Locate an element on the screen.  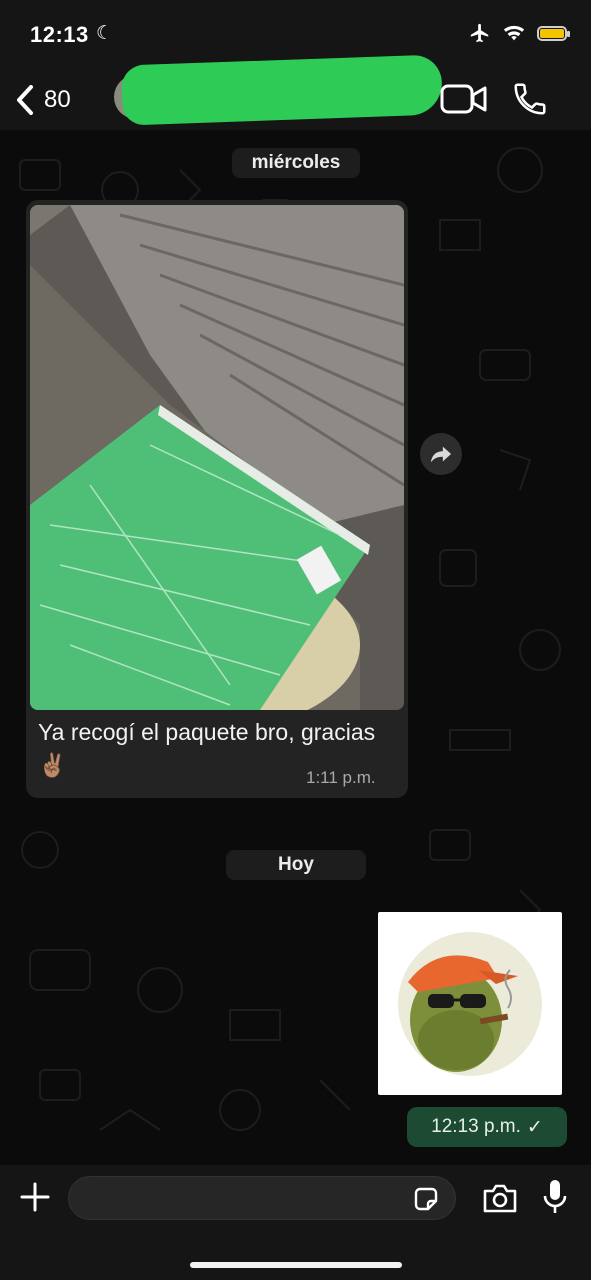
video-call-icon is located at coordinates (463, 99).